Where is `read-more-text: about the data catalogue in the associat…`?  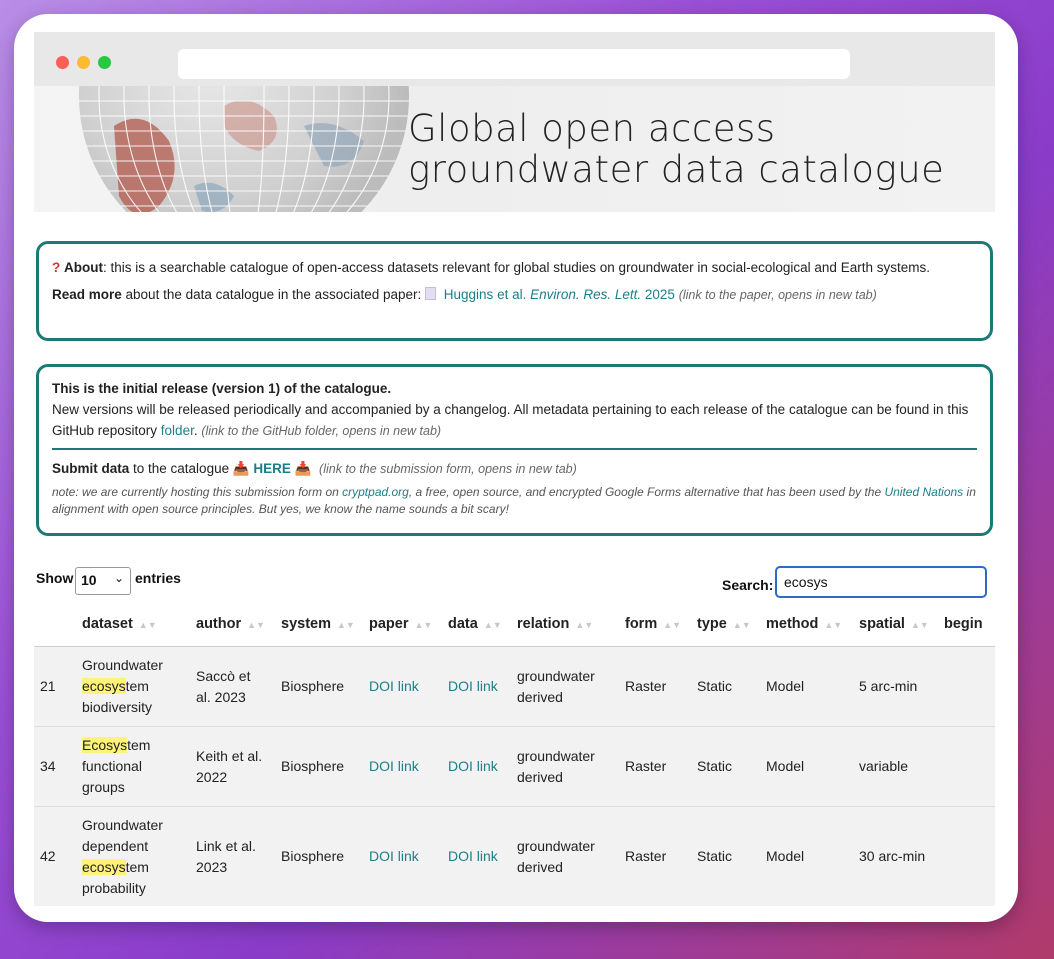 read-more-text: about the data catalogue in the associat… is located at coordinates (273, 294).